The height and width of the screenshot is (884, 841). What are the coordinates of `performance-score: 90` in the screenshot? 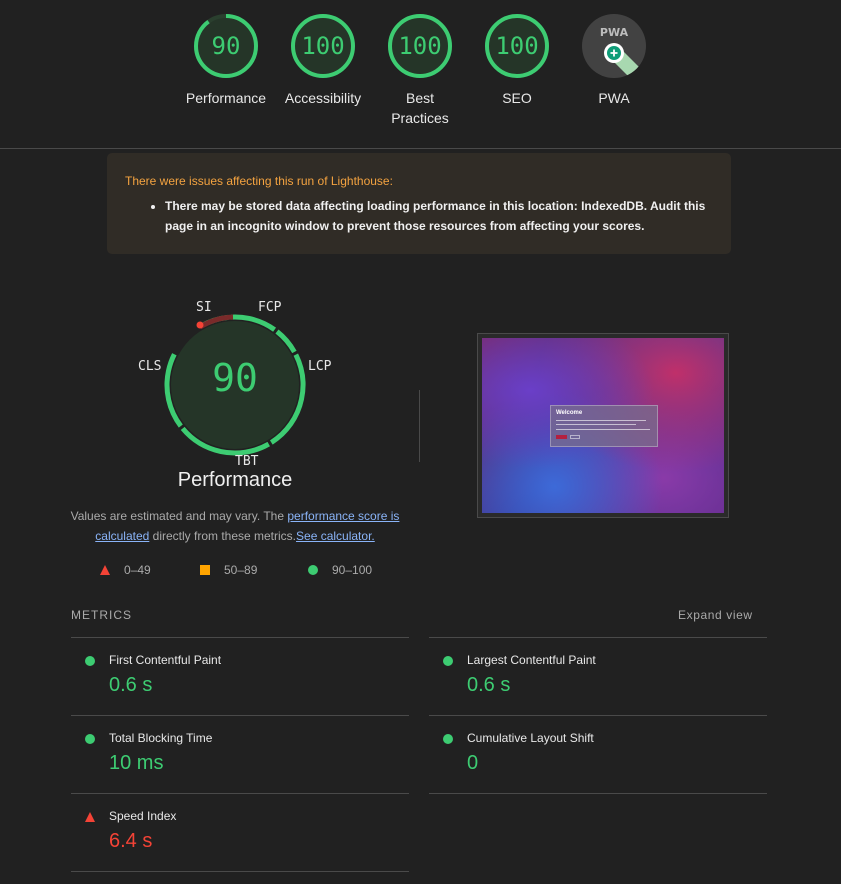 It's located at (226, 46).